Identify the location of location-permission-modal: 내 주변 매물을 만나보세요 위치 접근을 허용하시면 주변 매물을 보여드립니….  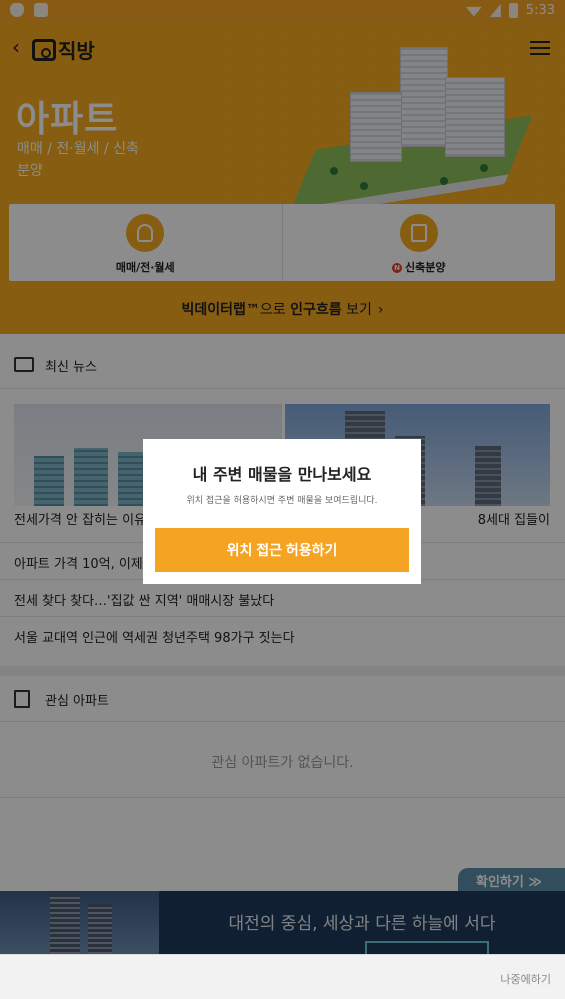
(282, 511).